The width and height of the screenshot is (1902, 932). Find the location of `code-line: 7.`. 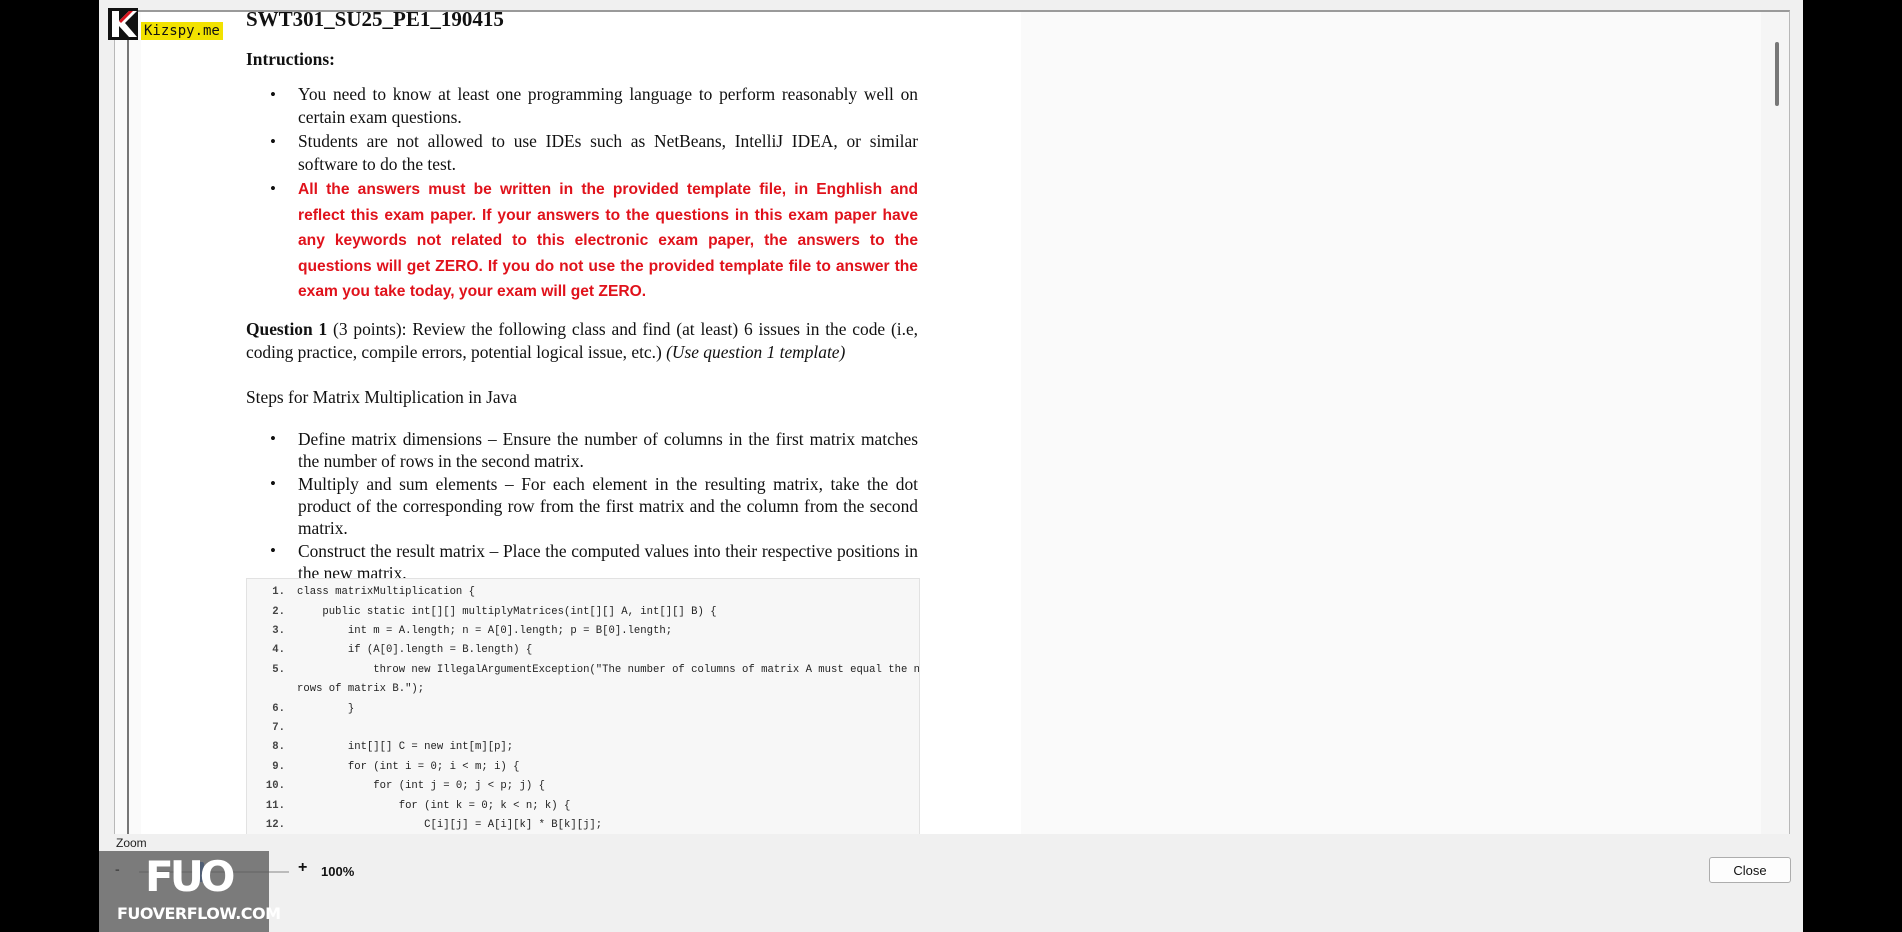

code-line: 7. is located at coordinates (583, 728).